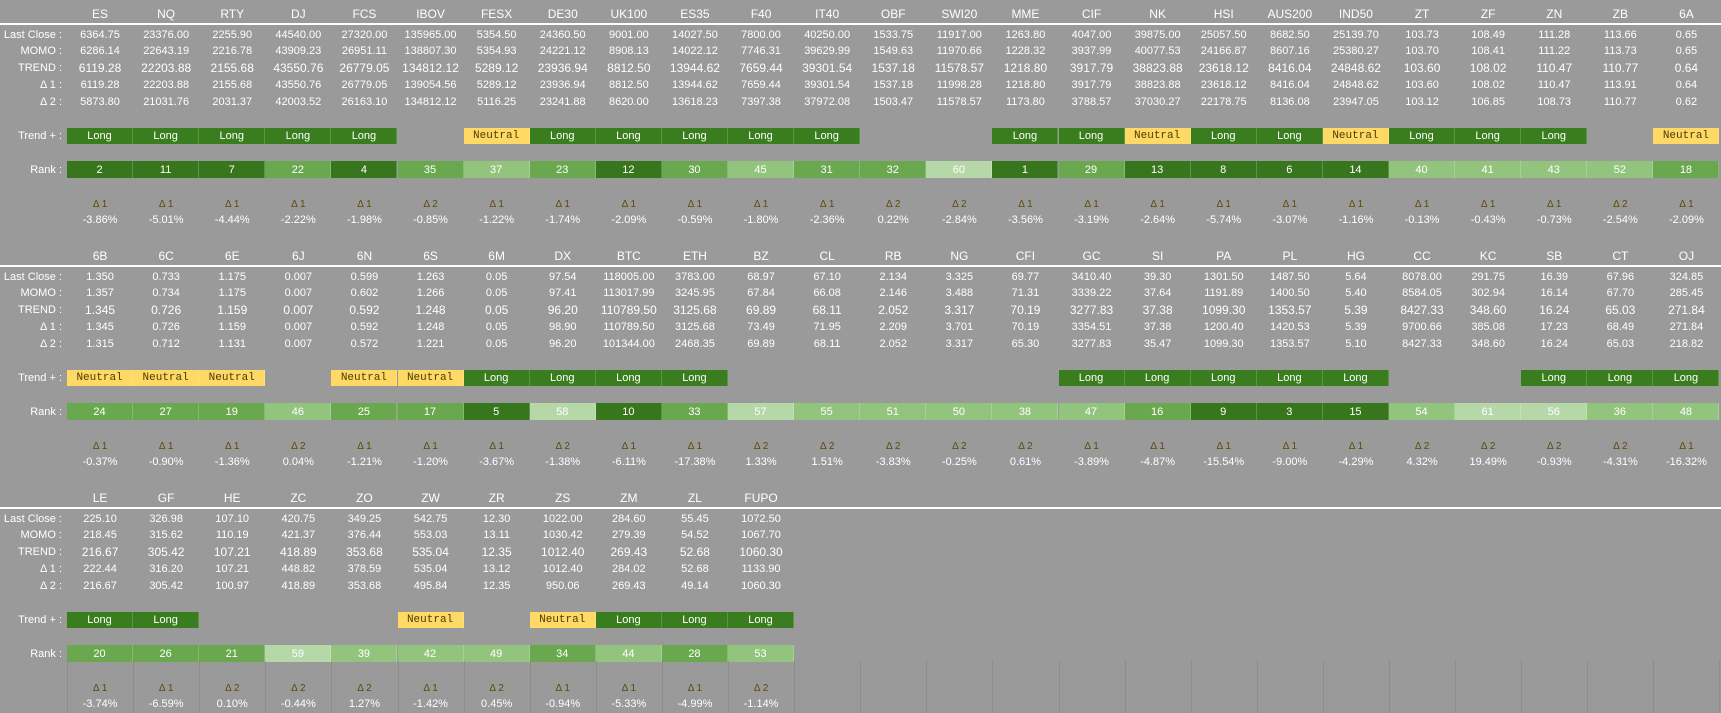 This screenshot has width=1721, height=713. Describe the element at coordinates (497, 256) in the screenshot. I see `symbol-header: 6M` at that location.